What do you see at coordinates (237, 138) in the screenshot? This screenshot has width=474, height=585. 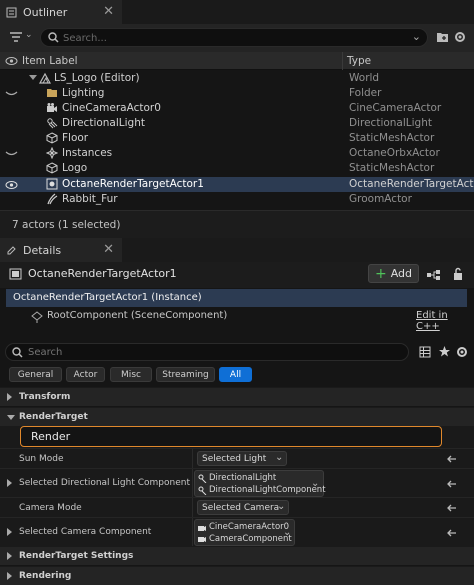 I see `outliner-row: Floor StaticMeshActor` at bounding box center [237, 138].